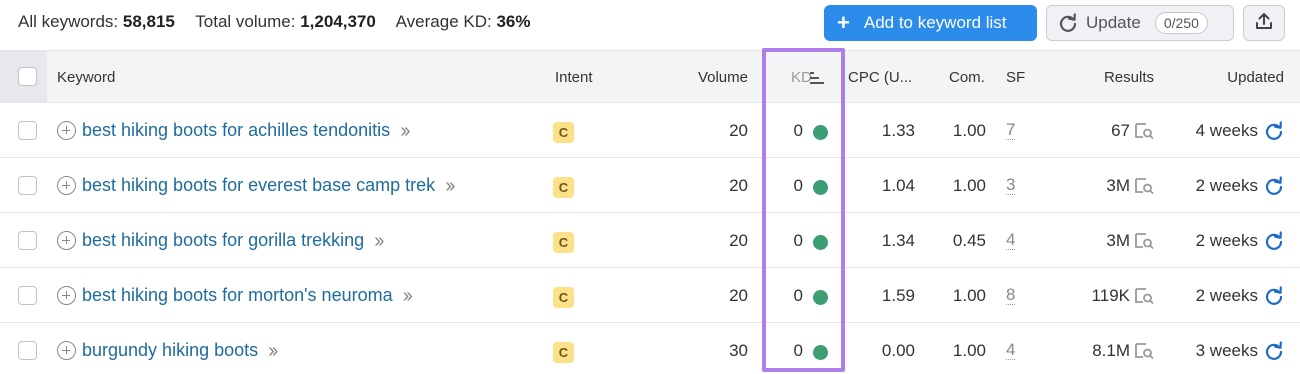 Image resolution: width=1300 pixels, height=374 pixels. I want to click on column-header-updated: Updated, so click(1255, 77).